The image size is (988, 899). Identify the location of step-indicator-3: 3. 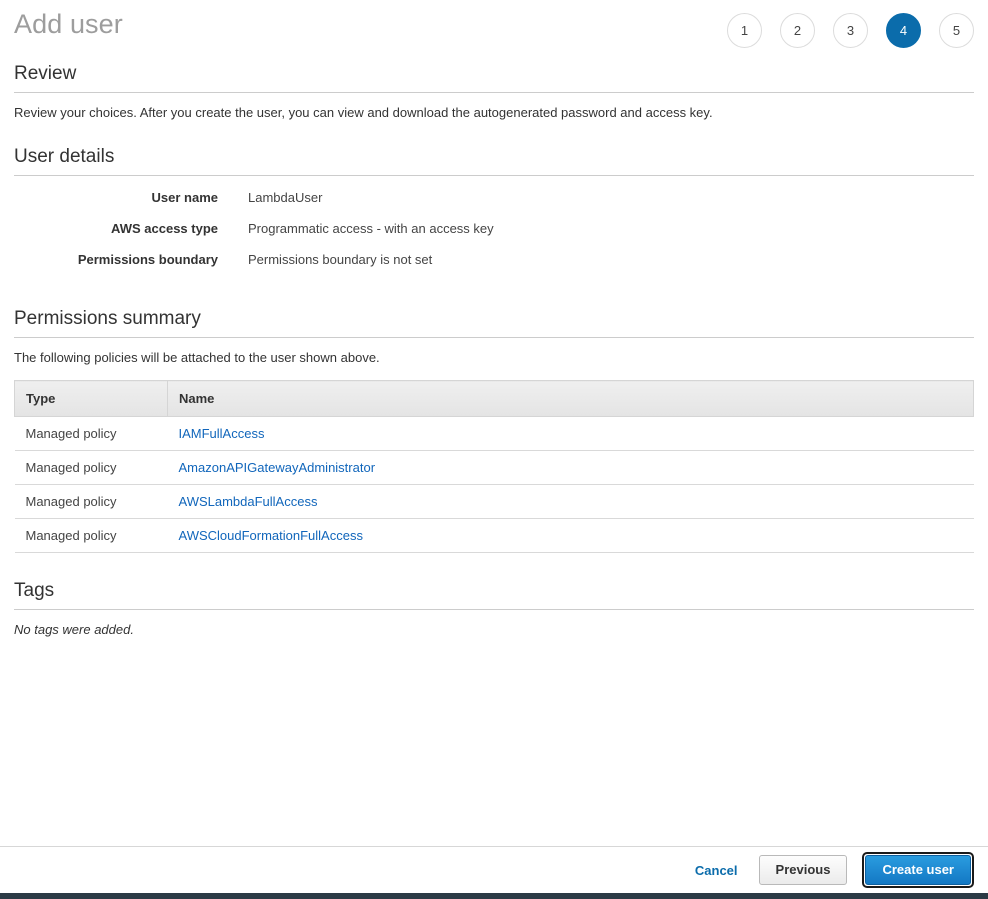
(850, 30).